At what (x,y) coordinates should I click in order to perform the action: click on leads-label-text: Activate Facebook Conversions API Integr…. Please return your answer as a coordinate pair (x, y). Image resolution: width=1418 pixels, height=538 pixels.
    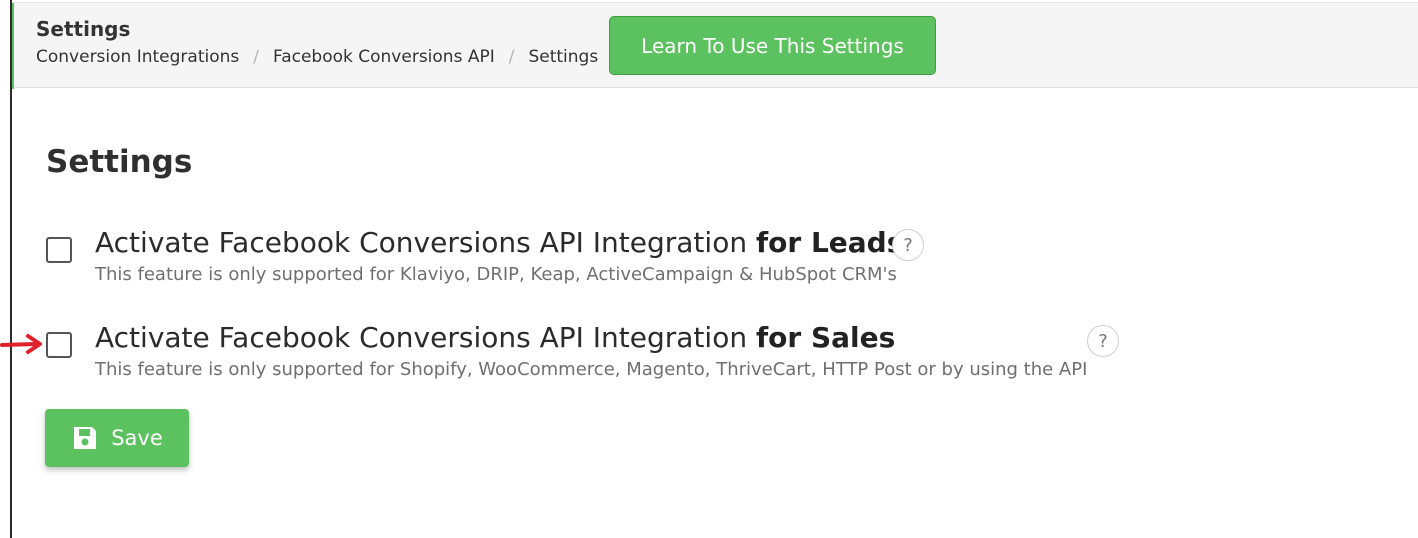
    Looking at the image, I should click on (421, 242).